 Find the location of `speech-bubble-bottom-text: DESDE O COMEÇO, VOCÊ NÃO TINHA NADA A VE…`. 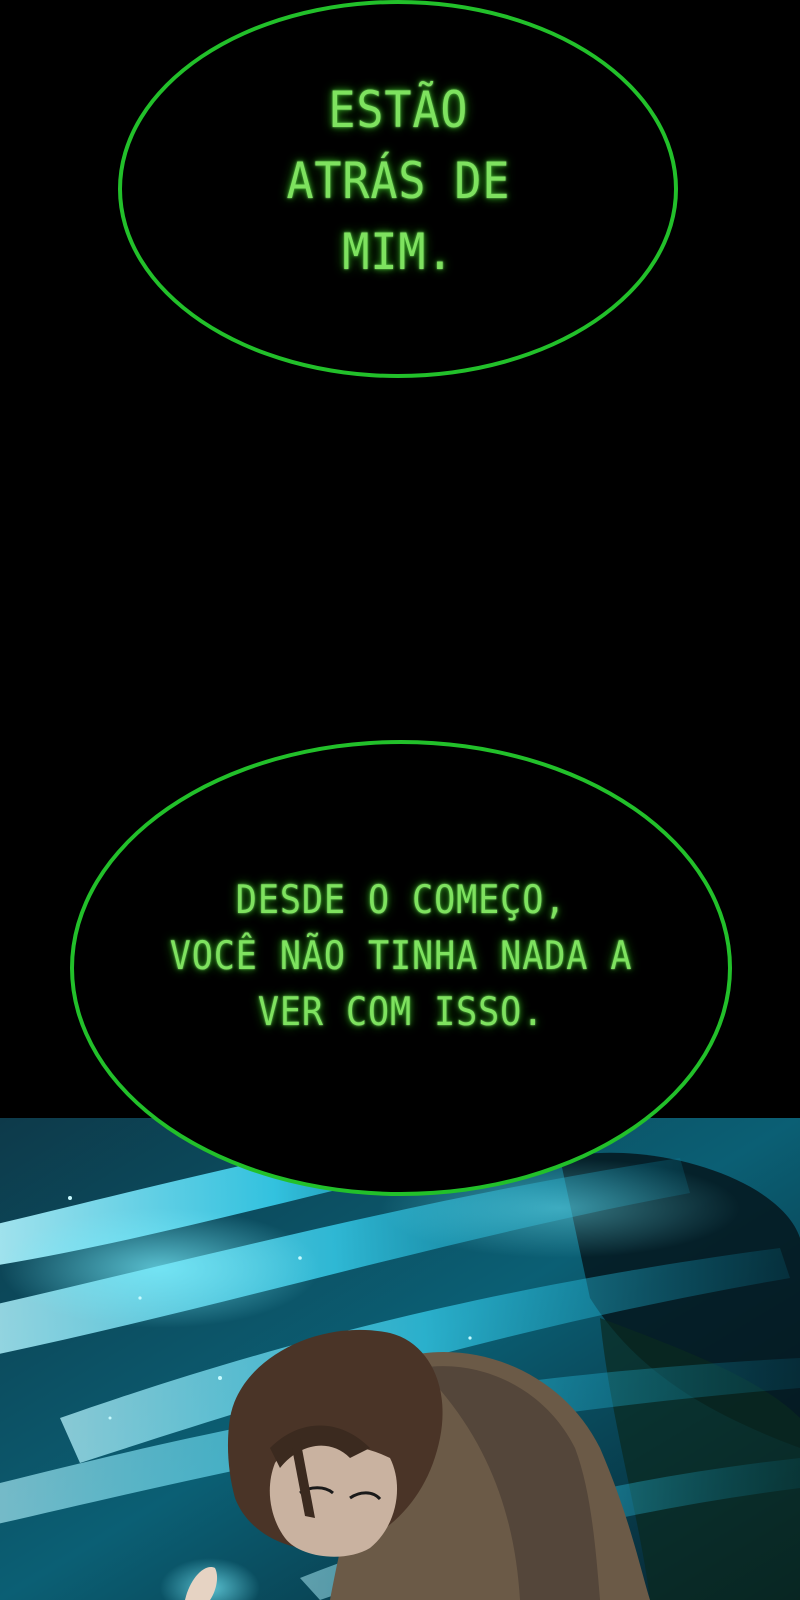

speech-bubble-bottom-text: DESDE O COMEÇO, VOCÊ NÃO TINHA NADA A VE… is located at coordinates (401, 956).